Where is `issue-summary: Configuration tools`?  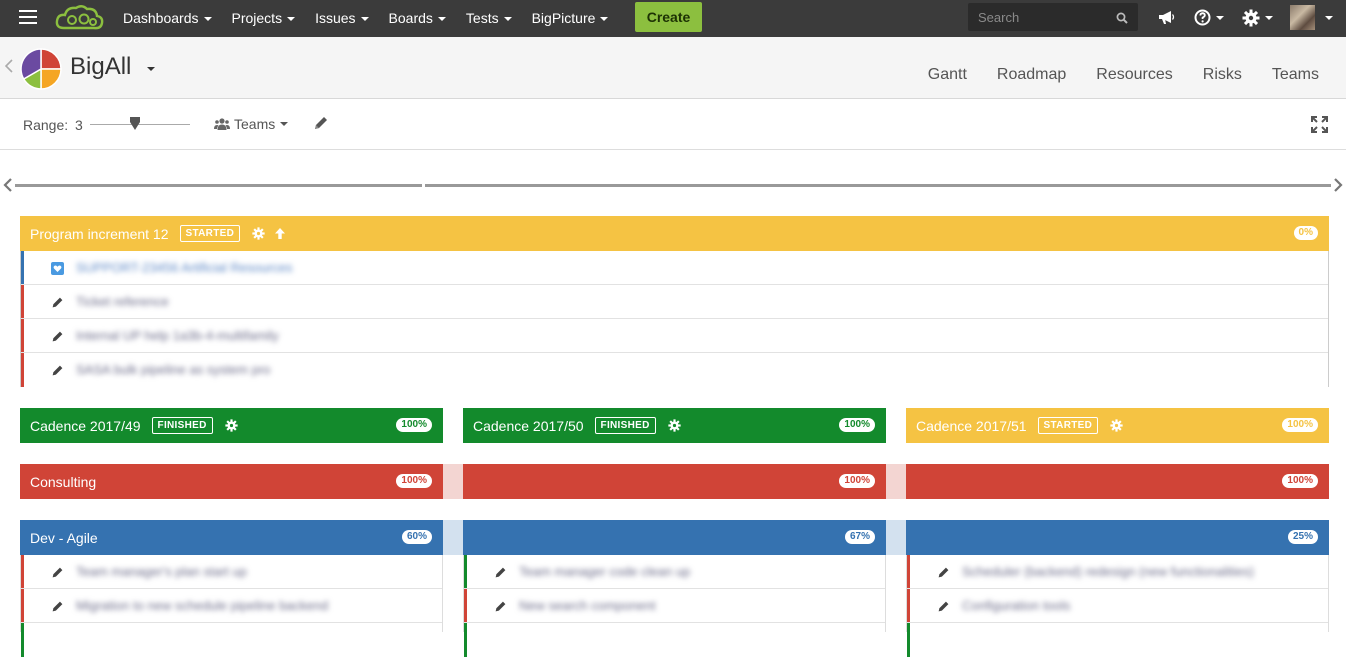
issue-summary: Configuration tools is located at coordinates (1016, 605).